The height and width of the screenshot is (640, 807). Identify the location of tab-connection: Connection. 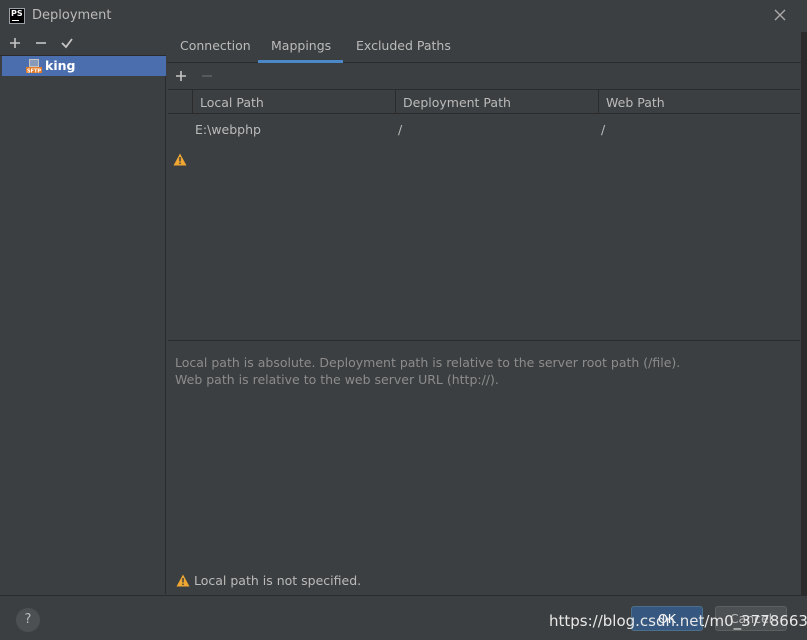
(215, 45).